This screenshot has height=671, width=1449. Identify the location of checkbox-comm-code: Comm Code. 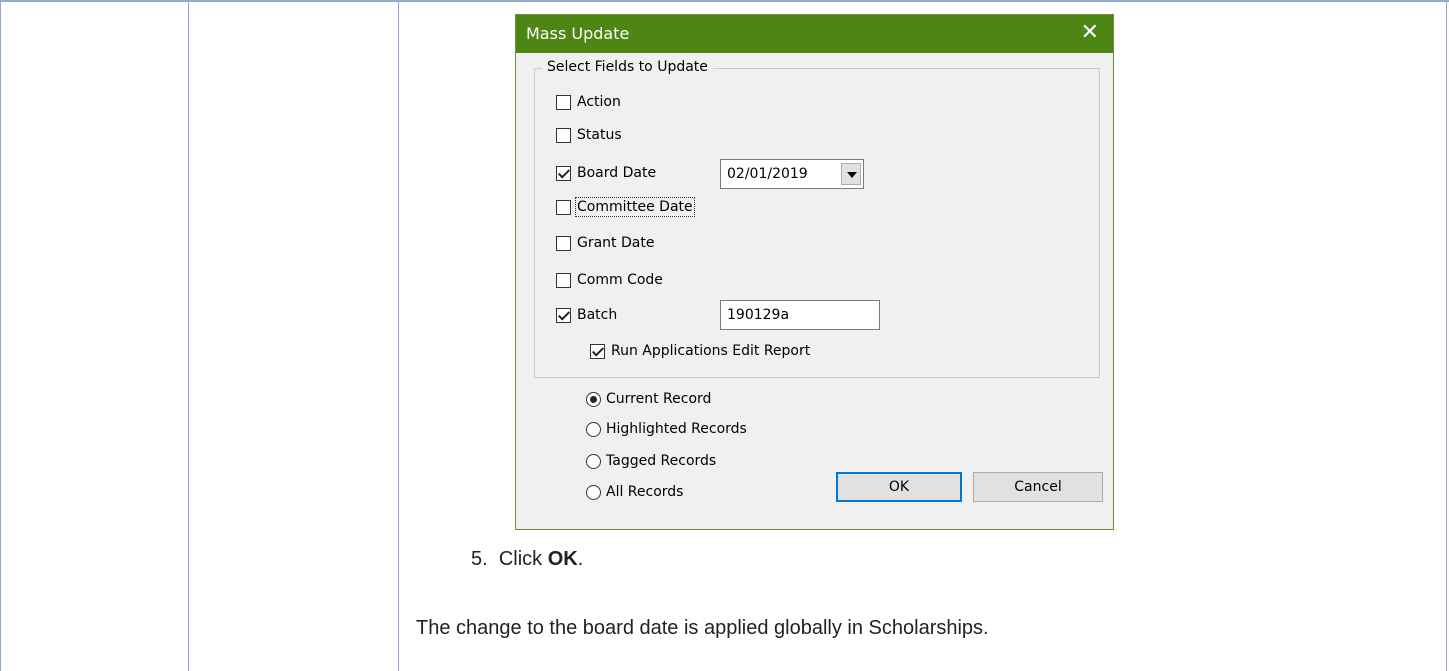
(609, 280).